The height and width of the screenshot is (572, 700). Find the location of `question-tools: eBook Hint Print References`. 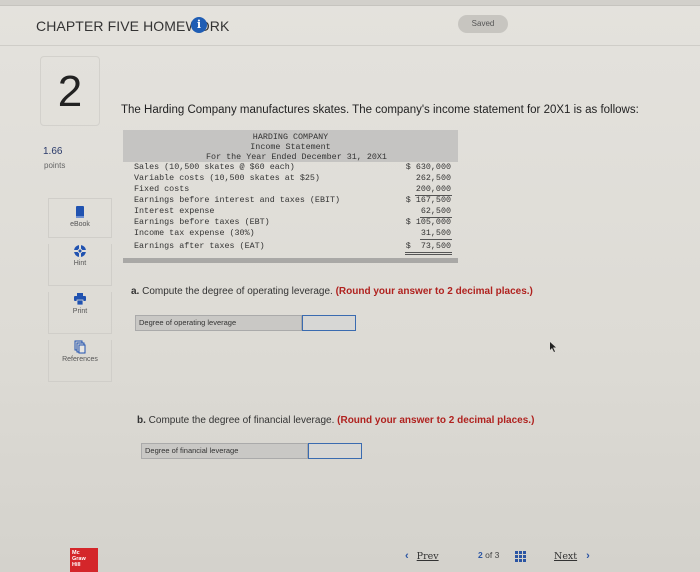

question-tools: eBook Hint Print References is located at coordinates (80, 290).